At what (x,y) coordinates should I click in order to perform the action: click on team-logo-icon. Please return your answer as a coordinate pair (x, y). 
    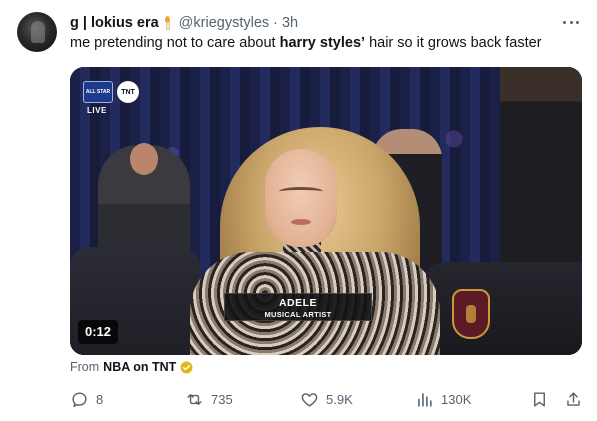
    Looking at the image, I should click on (471, 314).